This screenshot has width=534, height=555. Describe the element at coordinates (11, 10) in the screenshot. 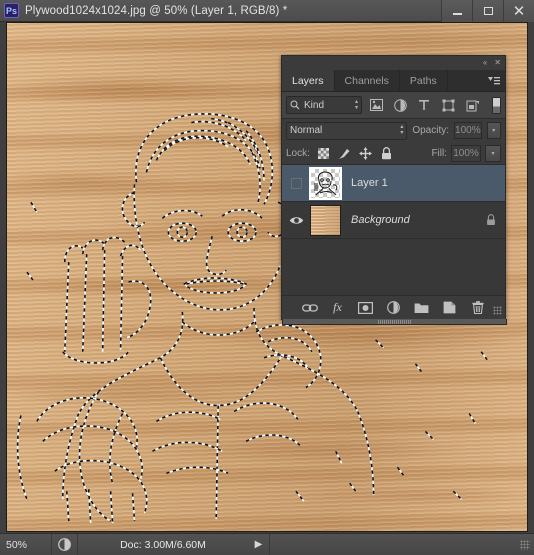

I see `photoshop-logo-icon: Ps` at that location.